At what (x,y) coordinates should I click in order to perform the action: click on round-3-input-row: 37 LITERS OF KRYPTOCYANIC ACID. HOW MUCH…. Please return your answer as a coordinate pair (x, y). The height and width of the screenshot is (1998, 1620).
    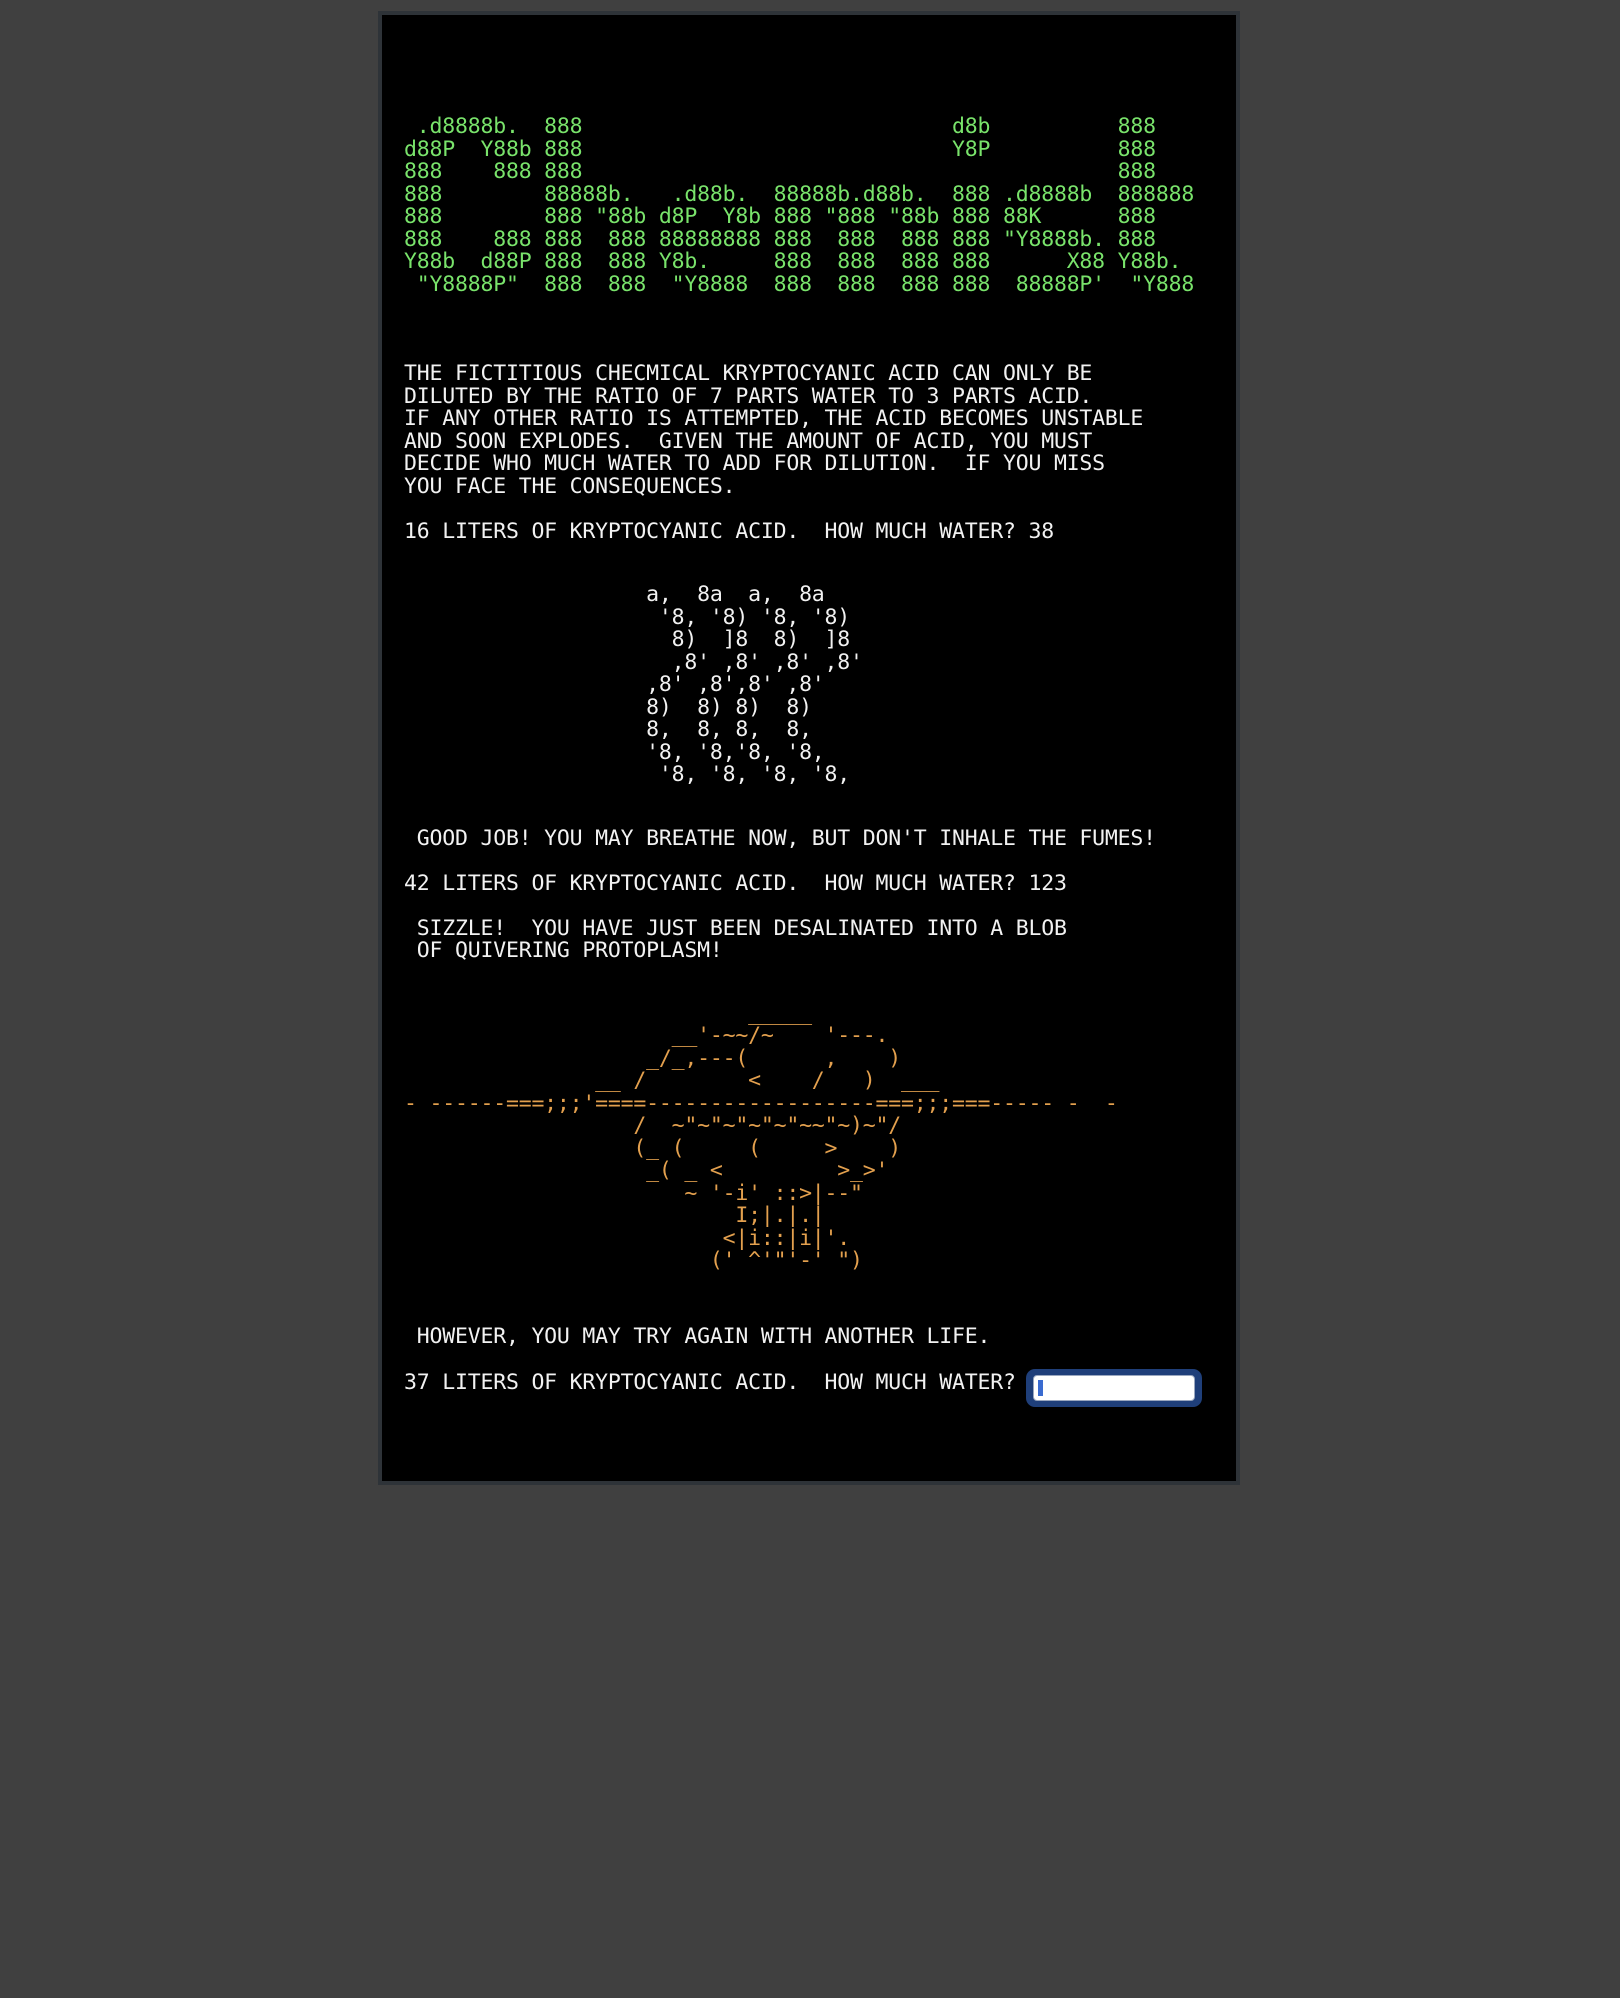
    Looking at the image, I should click on (820, 1393).